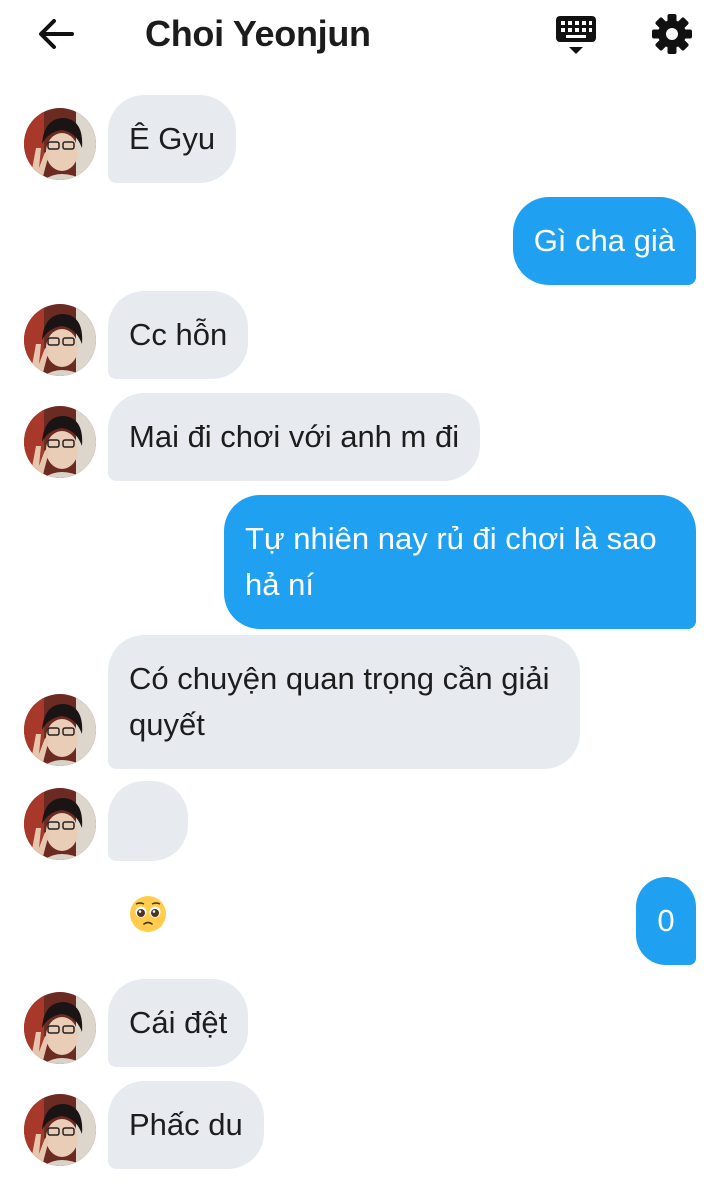 Image resolution: width=720 pixels, height=1190 pixels. What do you see at coordinates (604, 241) in the screenshot?
I see `message-bubble-sent: Gì cha già` at bounding box center [604, 241].